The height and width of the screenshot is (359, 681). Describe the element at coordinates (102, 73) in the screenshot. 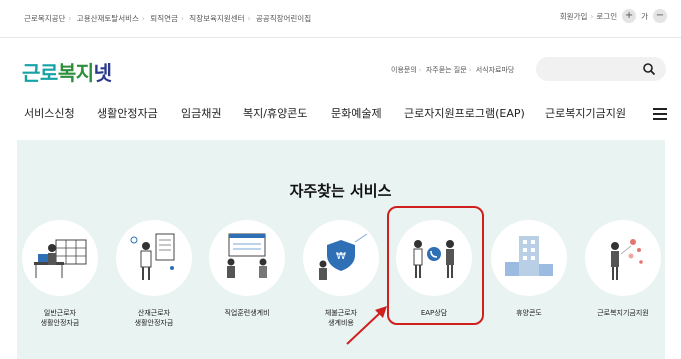

I see `logo-text-3: 넷` at that location.